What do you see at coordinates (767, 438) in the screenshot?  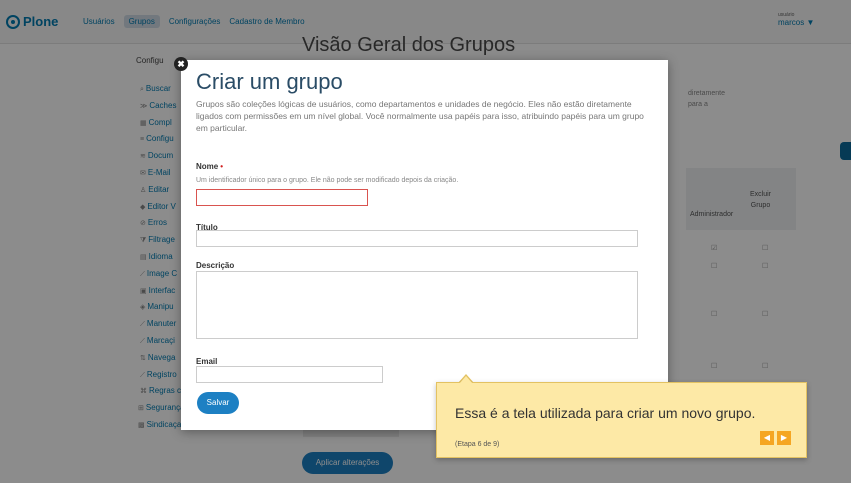 I see `prev-step-button: ◀` at bounding box center [767, 438].